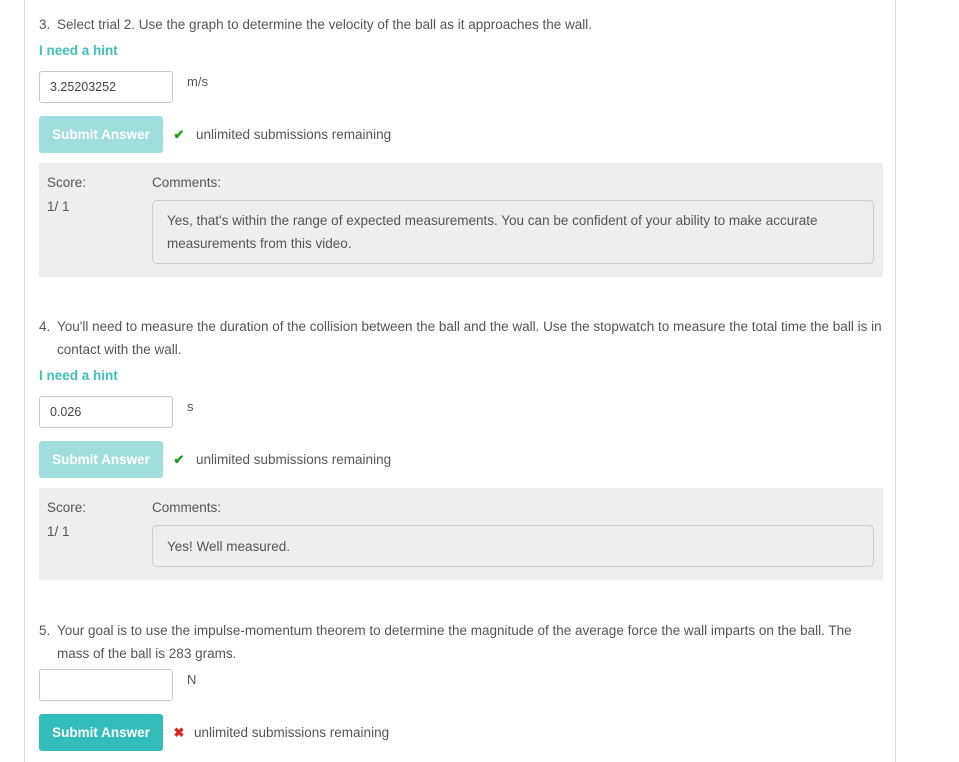  Describe the element at coordinates (45, 630) in the screenshot. I see `question-number: 5.` at that location.